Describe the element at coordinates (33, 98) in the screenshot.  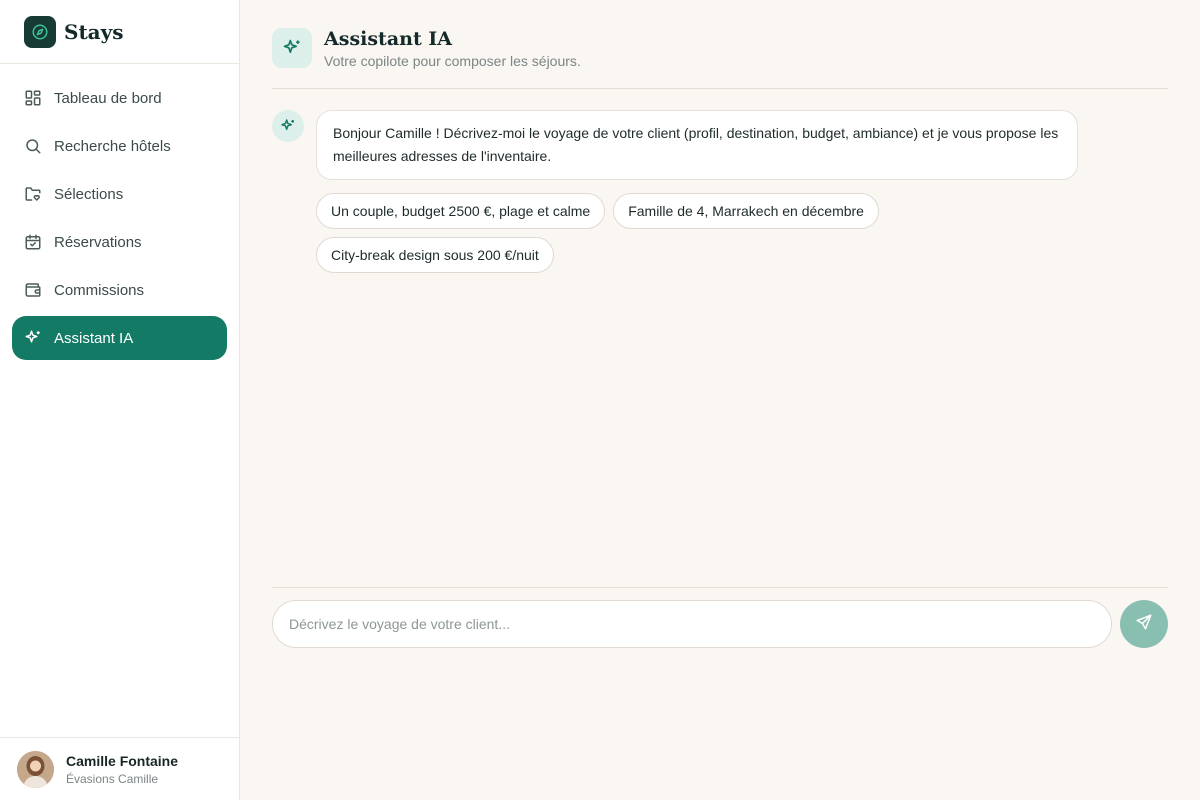
I see `dashboard-grid-icon` at that location.